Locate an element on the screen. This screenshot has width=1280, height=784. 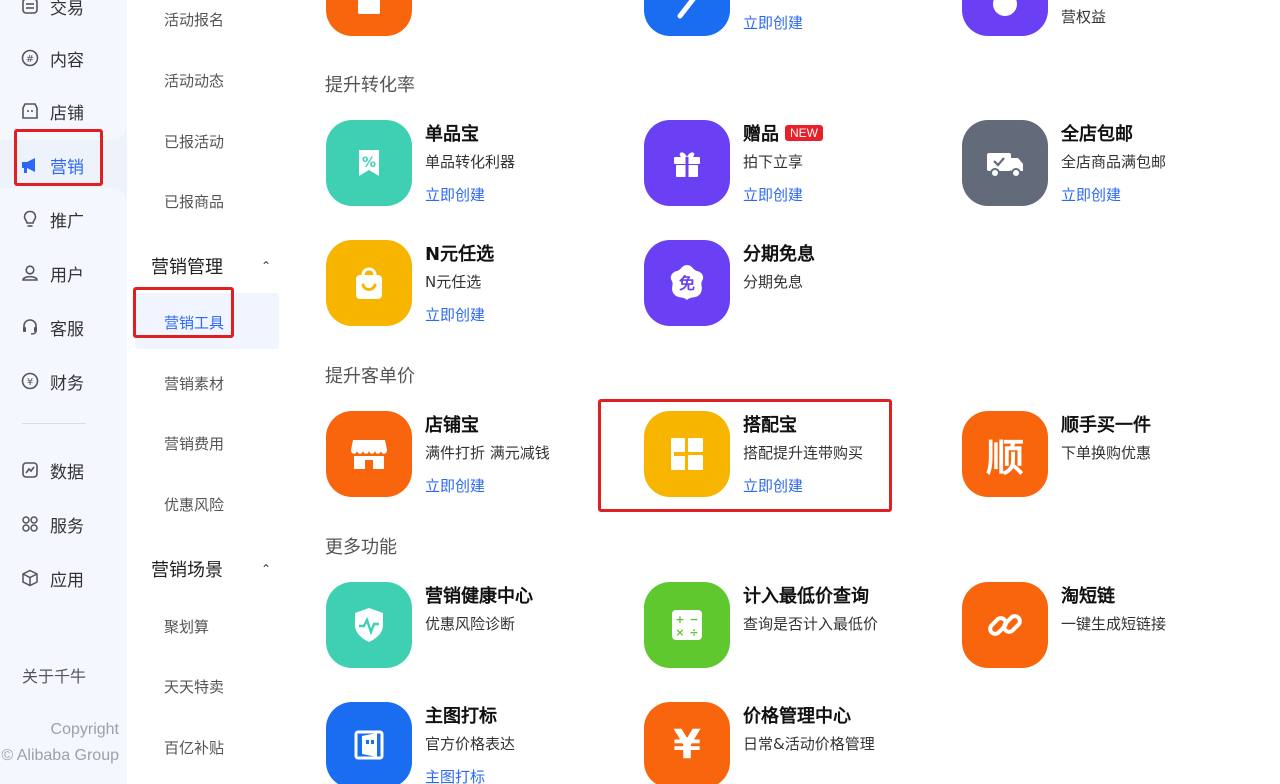
headset-icon is located at coordinates (30, 327).